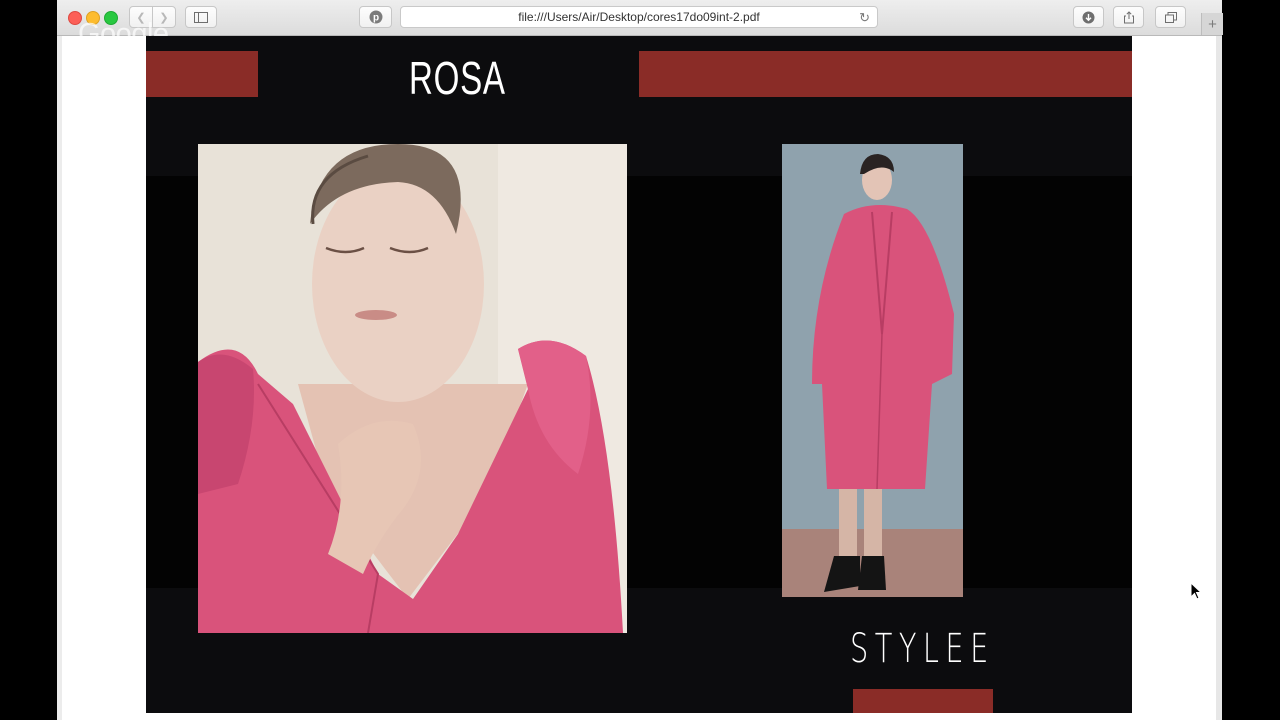 Image resolution: width=1280 pixels, height=720 pixels. I want to click on show-tabs-button, so click(1170, 17).